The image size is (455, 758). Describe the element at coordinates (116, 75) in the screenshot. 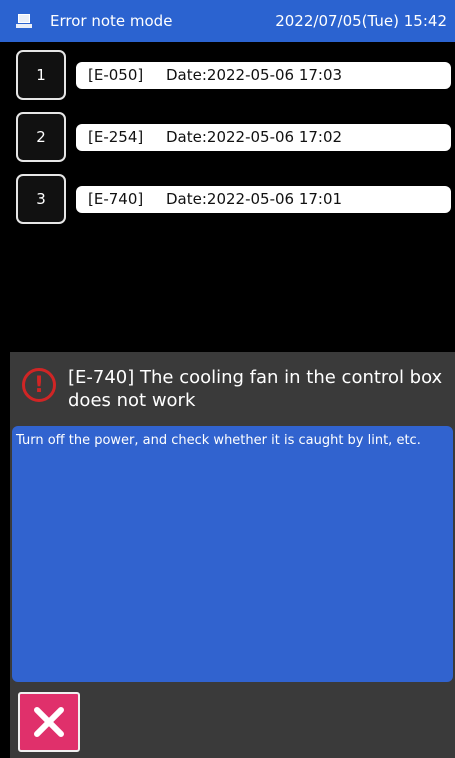

I see `error-code: [E-050]` at that location.